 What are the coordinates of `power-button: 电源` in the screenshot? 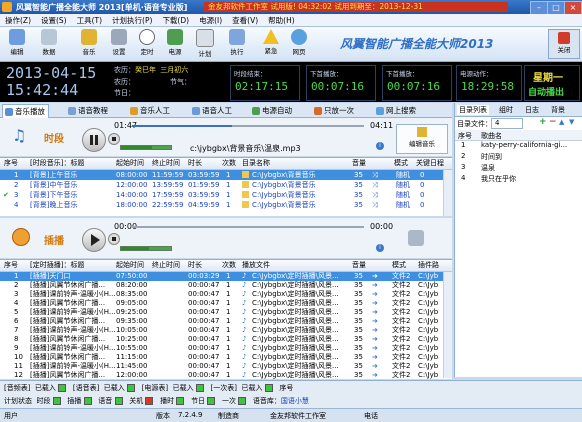 It's located at (175, 42).